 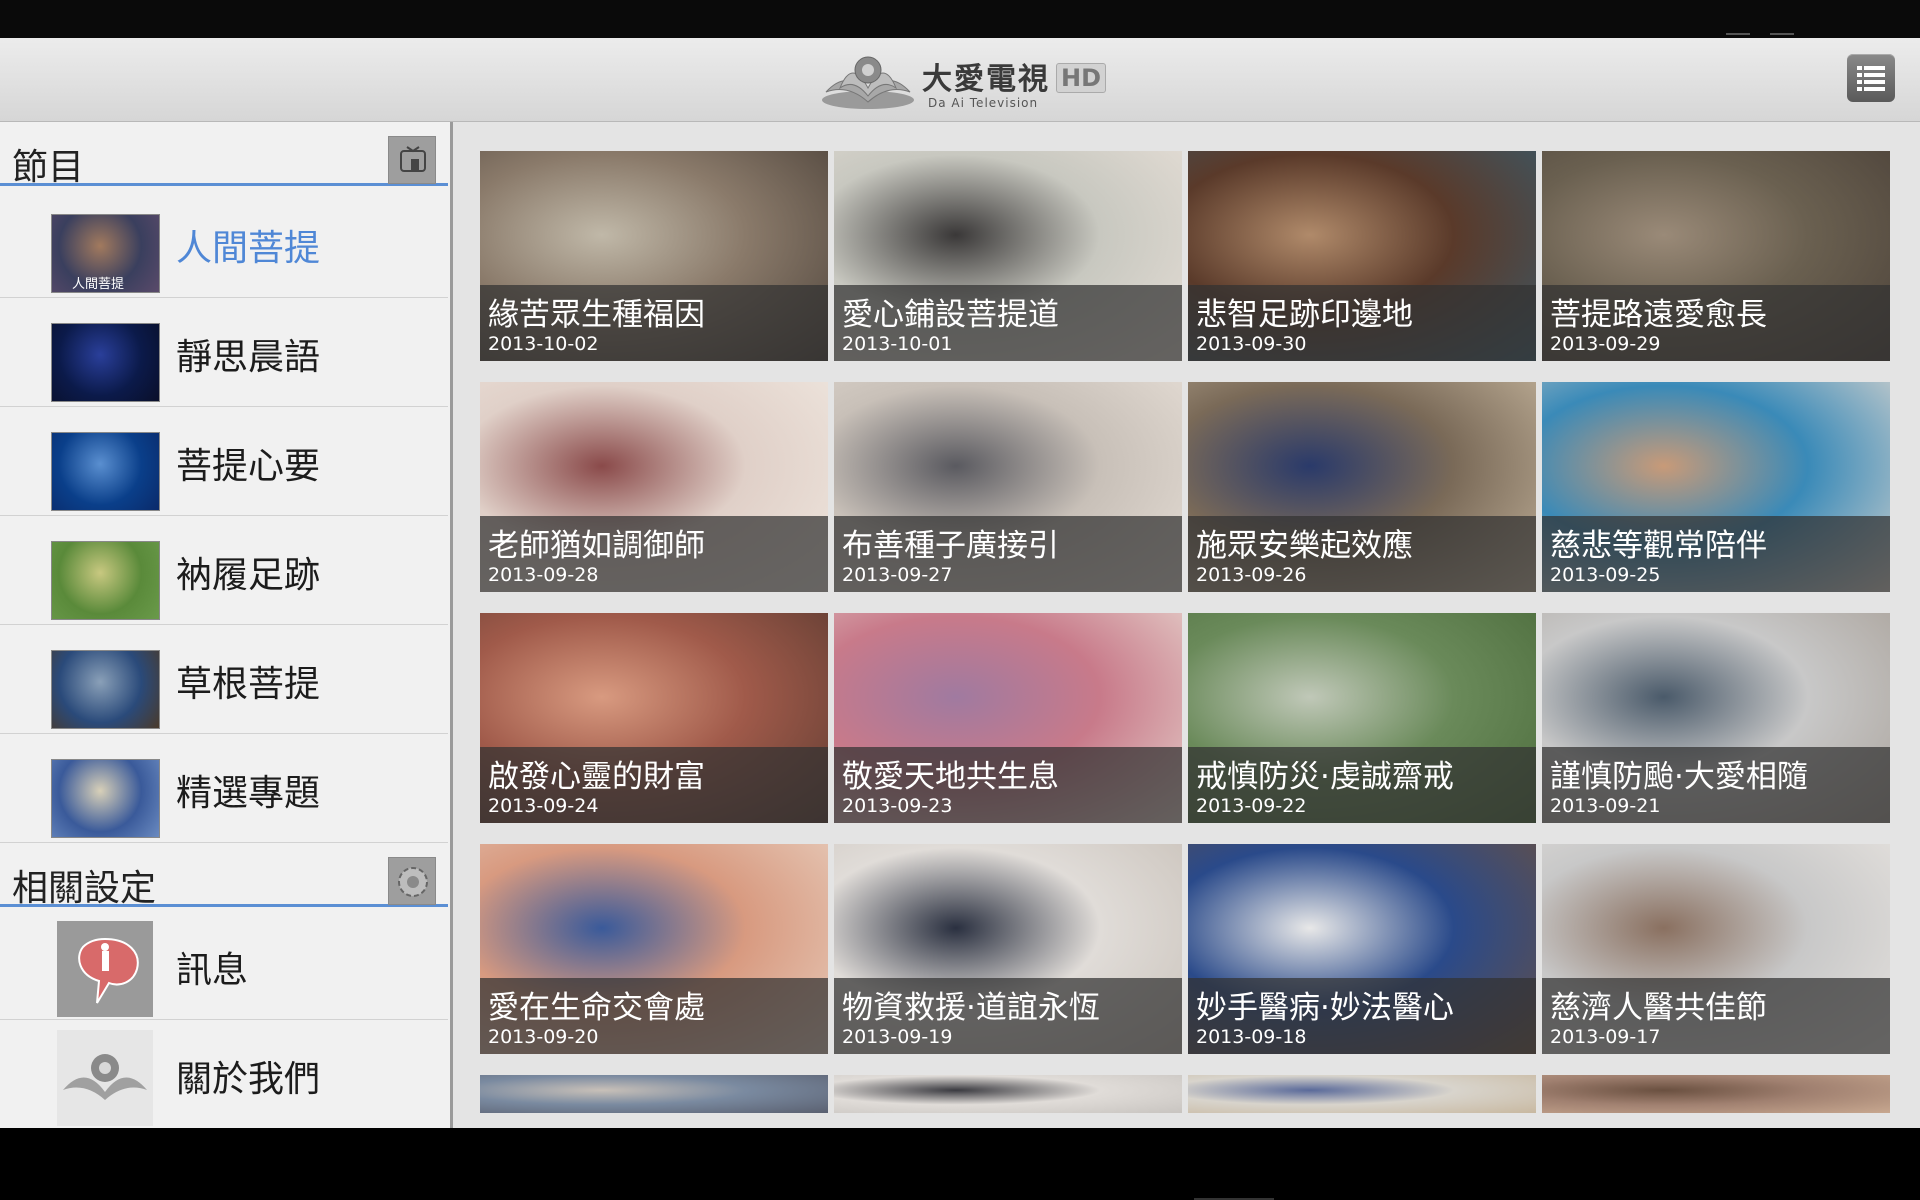 I want to click on video-caption: 慈濟人醫共佳節 2013-09-17, so click(x=1716, y=1016).